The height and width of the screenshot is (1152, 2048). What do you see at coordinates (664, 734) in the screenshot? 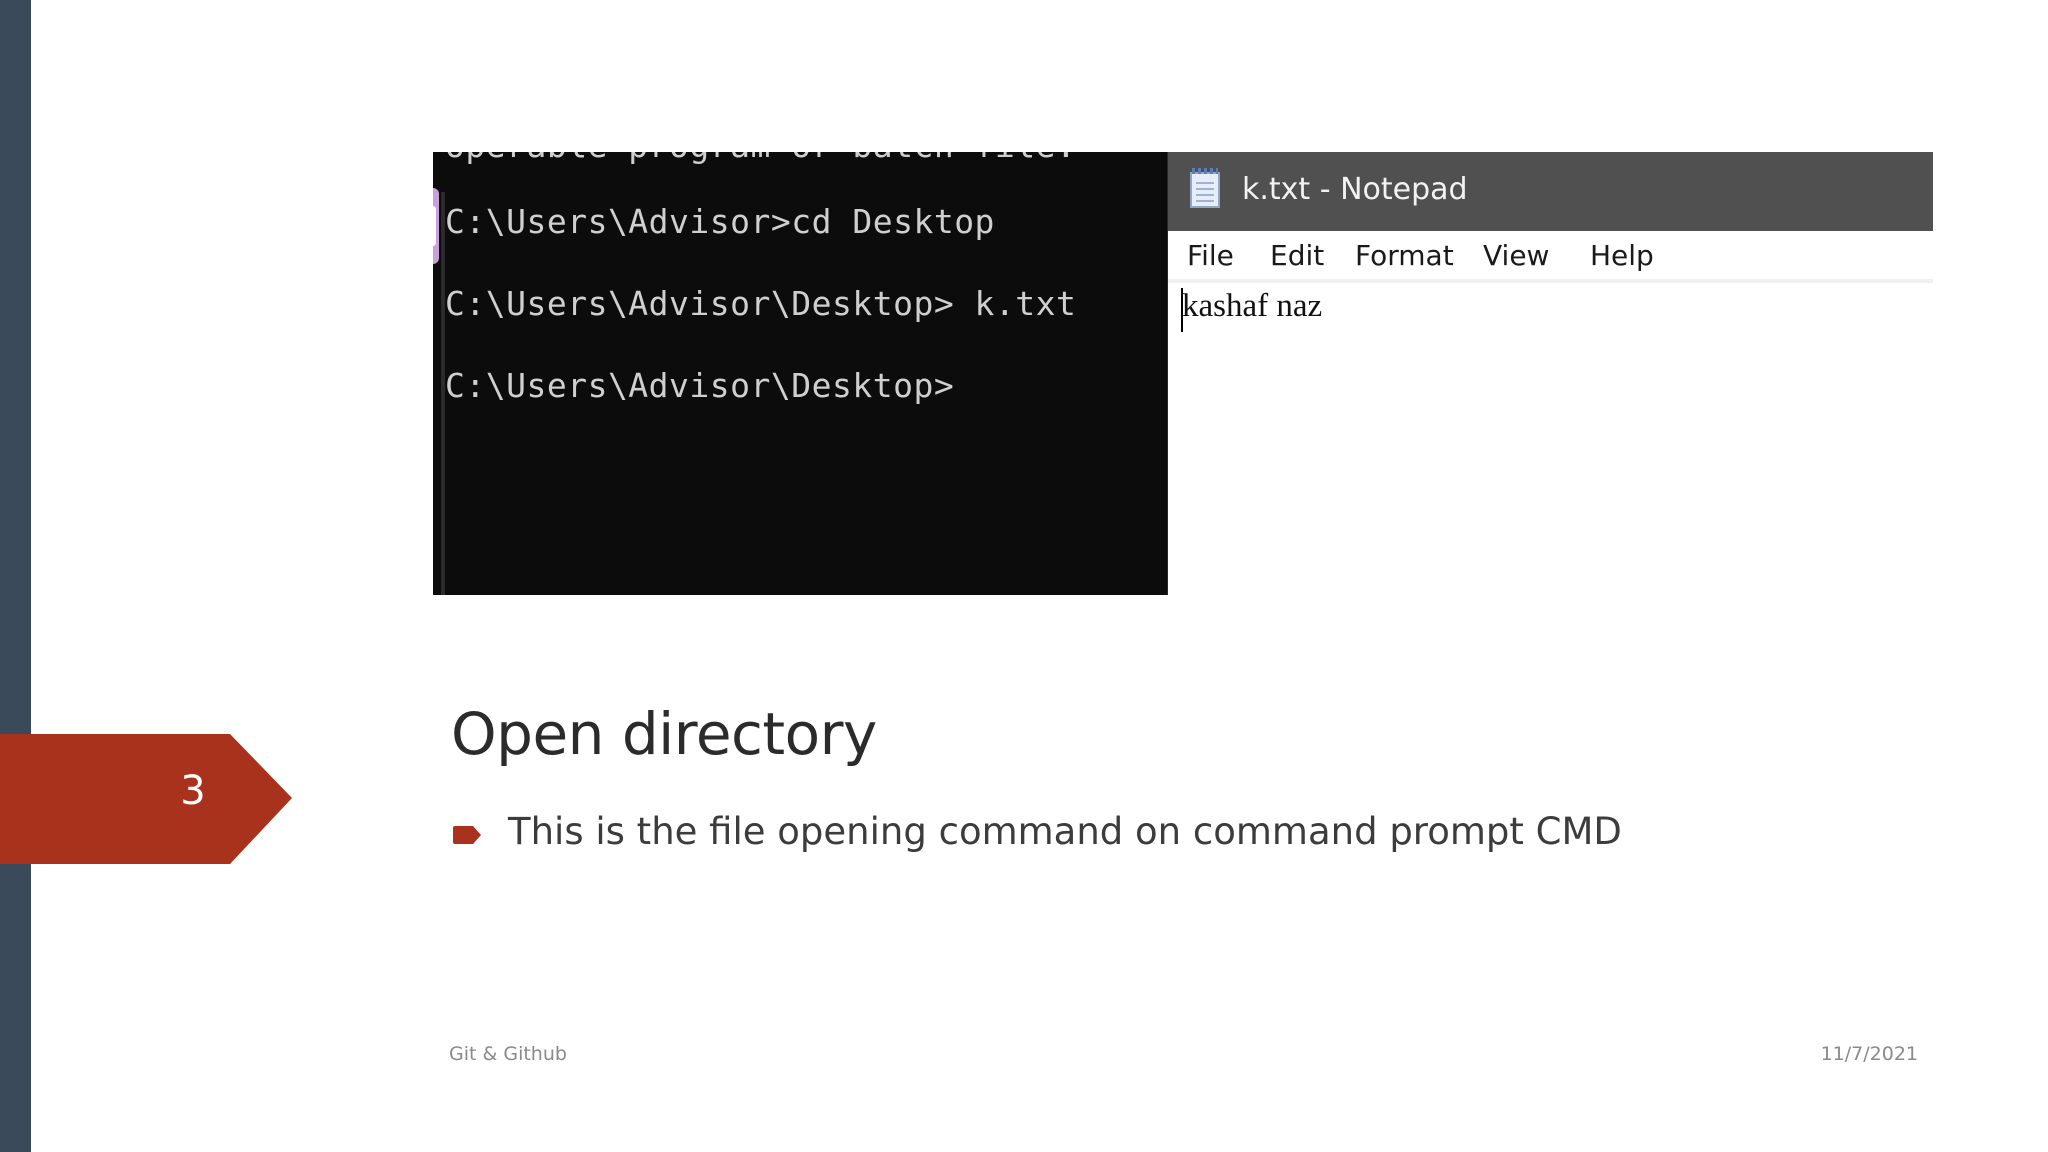
I see `slide-title: Open directory` at bounding box center [664, 734].